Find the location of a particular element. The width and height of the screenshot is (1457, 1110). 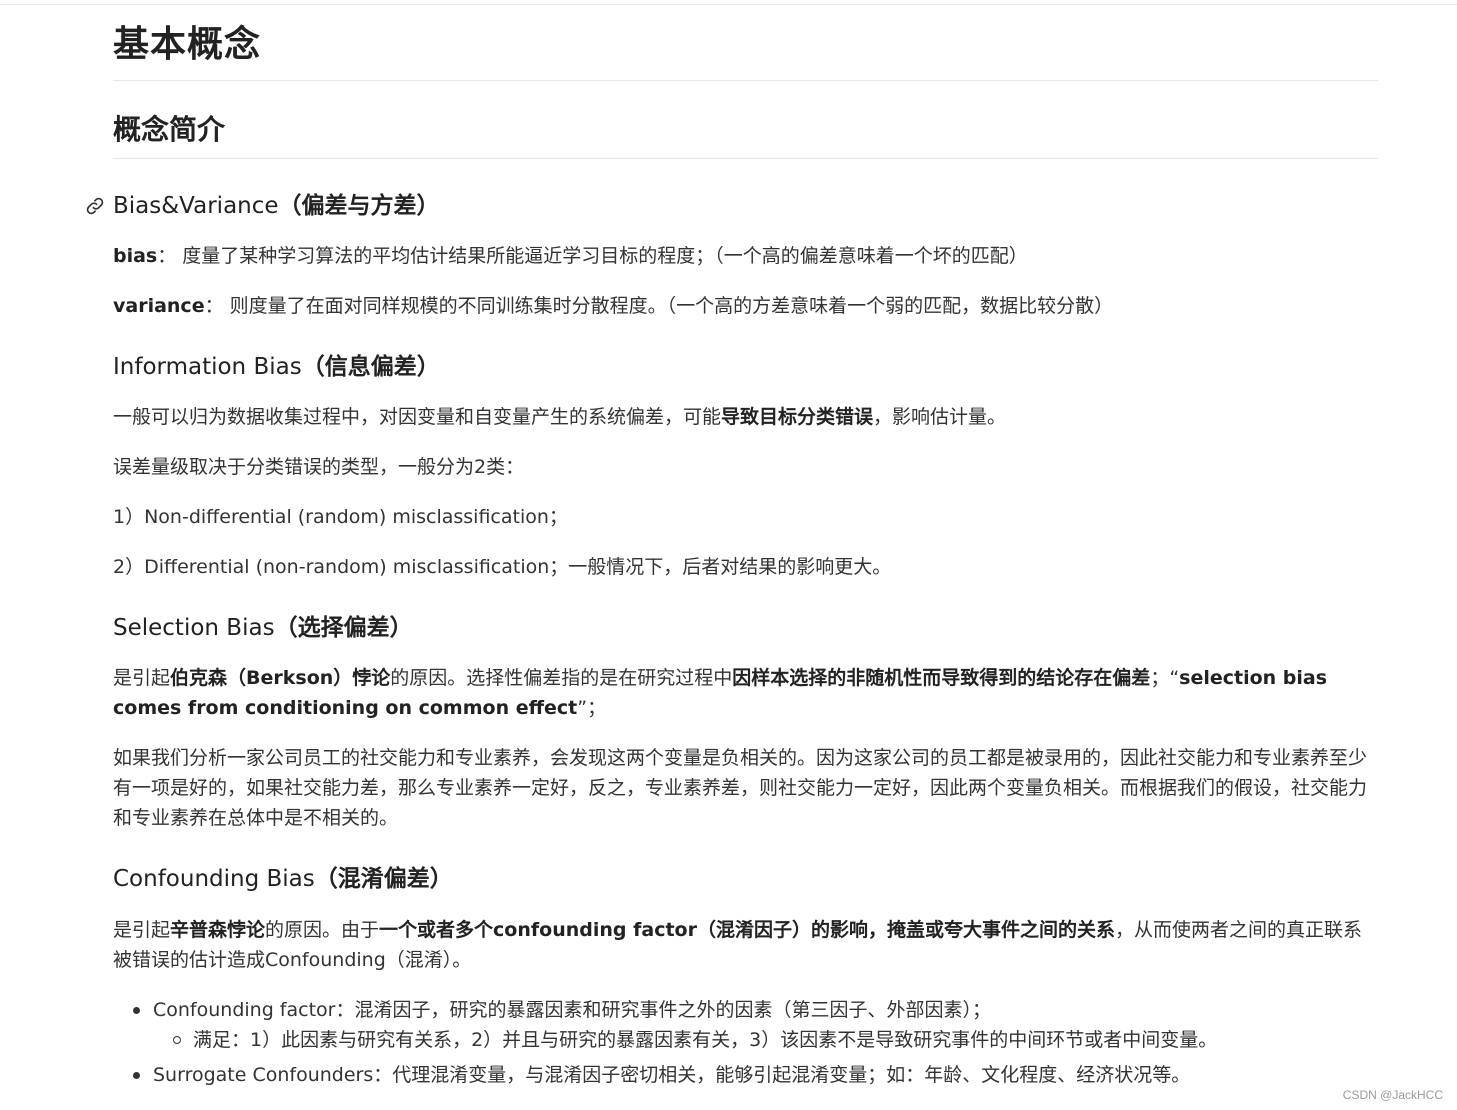

heading-confounding-bias: Confounding Bias（混淆偏差） is located at coordinates (283, 879).